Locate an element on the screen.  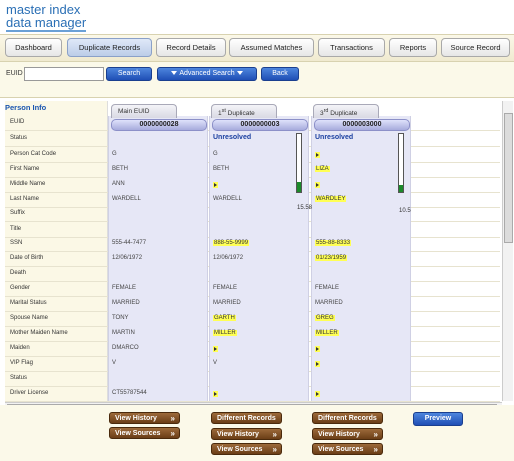
view-history-button-dup3: View History» is located at coordinates (347, 434).